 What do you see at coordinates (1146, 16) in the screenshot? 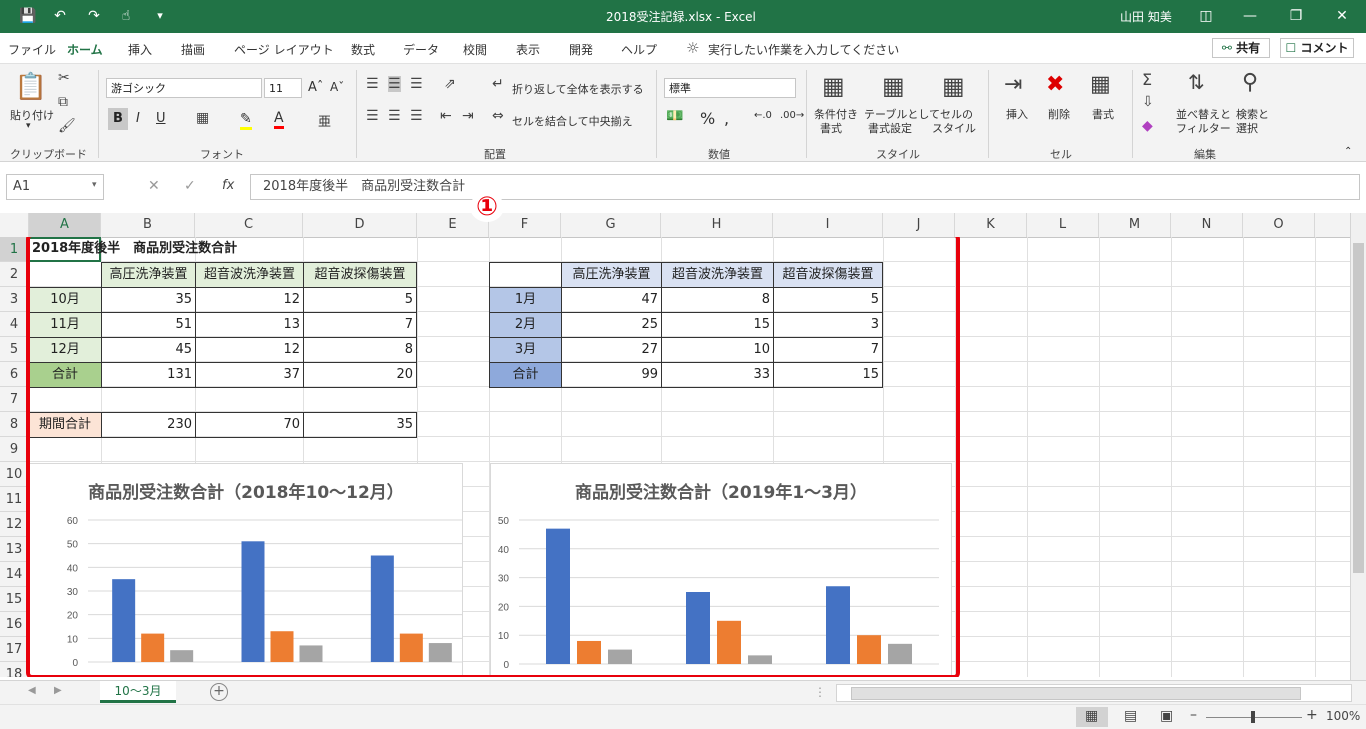
I see `user-name: 山田 知美` at bounding box center [1146, 16].